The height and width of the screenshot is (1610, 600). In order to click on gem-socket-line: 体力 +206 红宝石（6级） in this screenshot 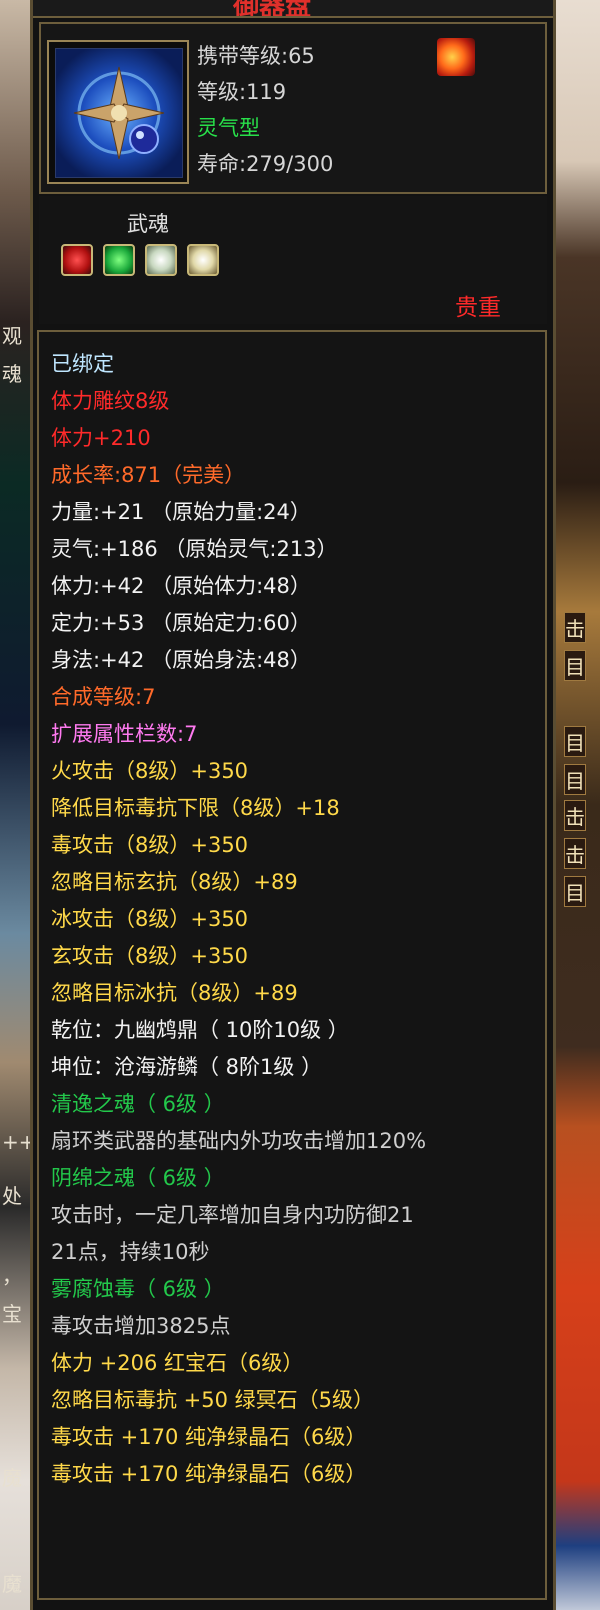, I will do `click(177, 1363)`.